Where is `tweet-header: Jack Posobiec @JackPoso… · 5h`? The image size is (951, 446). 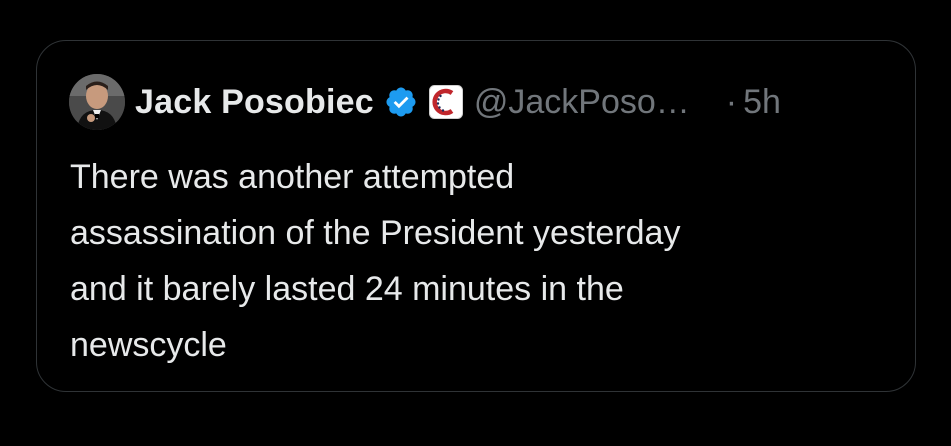 tweet-header: Jack Posobiec @JackPoso… · 5h is located at coordinates (425, 102).